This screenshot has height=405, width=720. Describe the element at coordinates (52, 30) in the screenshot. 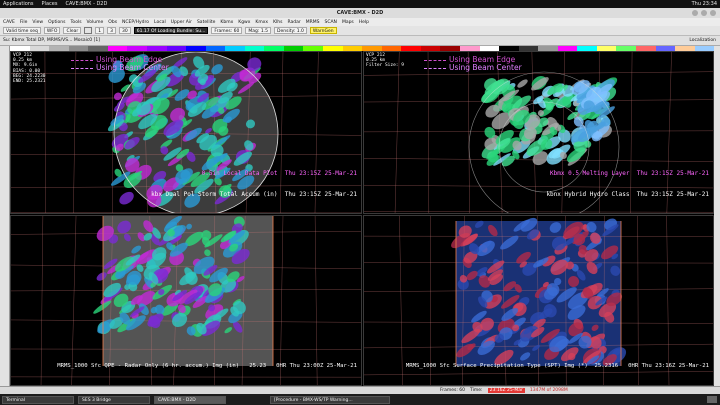

I see `wfo-button: WFO` at that location.